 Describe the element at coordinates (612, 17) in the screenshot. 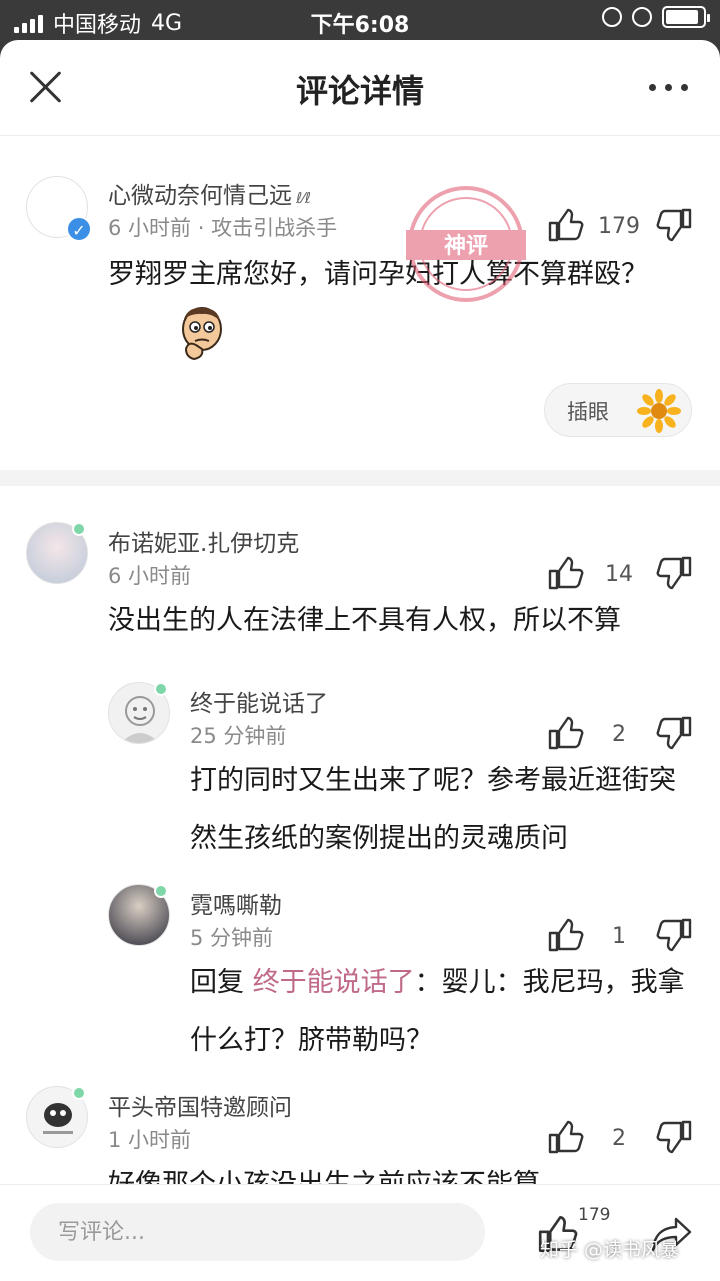

I see `orientation-lock-icon` at that location.